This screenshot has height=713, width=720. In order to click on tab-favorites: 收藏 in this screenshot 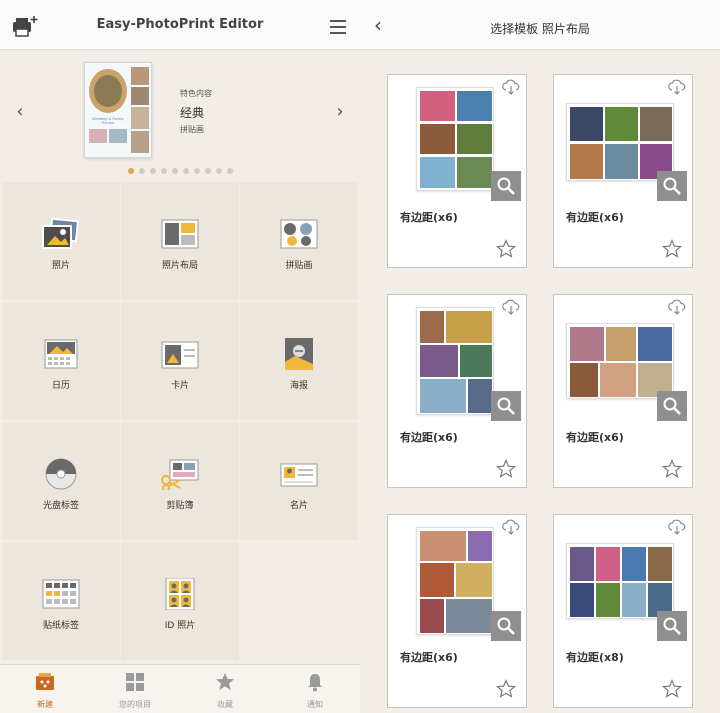, I will do `click(225, 689)`.